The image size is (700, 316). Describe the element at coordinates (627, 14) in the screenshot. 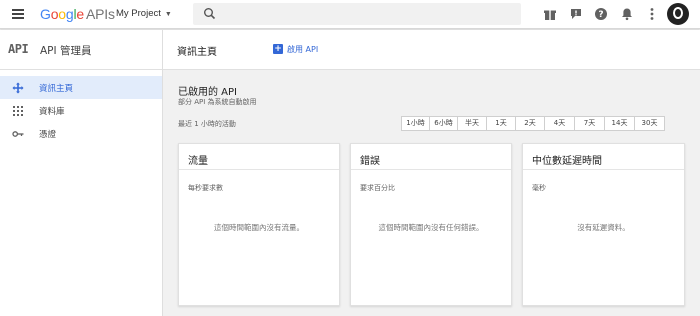

I see `bell-icon` at that location.